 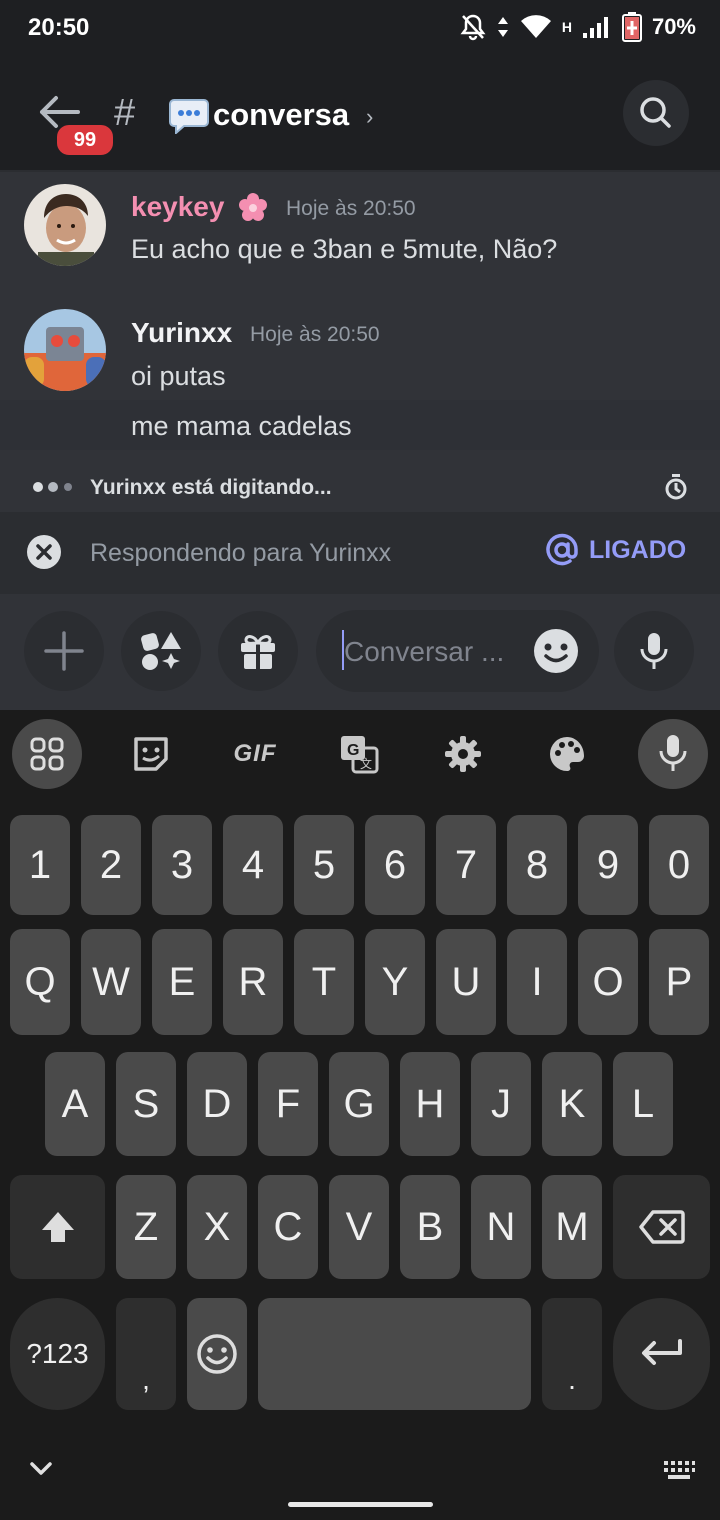 What do you see at coordinates (394, 1354) in the screenshot?
I see `space-key` at bounding box center [394, 1354].